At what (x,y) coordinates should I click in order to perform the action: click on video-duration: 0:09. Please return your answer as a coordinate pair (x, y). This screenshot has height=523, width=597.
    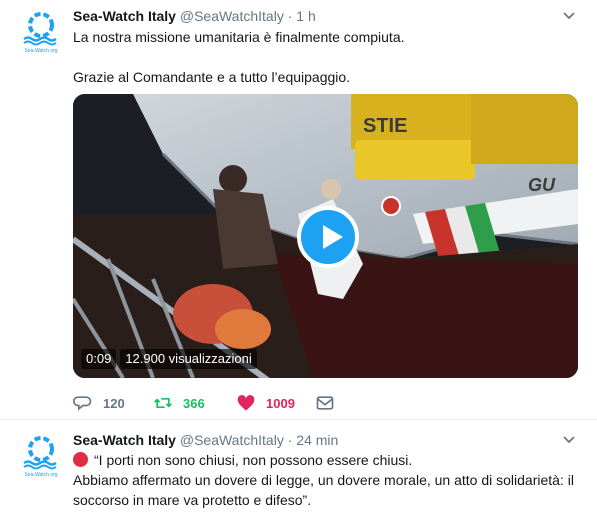
    Looking at the image, I should click on (99, 359).